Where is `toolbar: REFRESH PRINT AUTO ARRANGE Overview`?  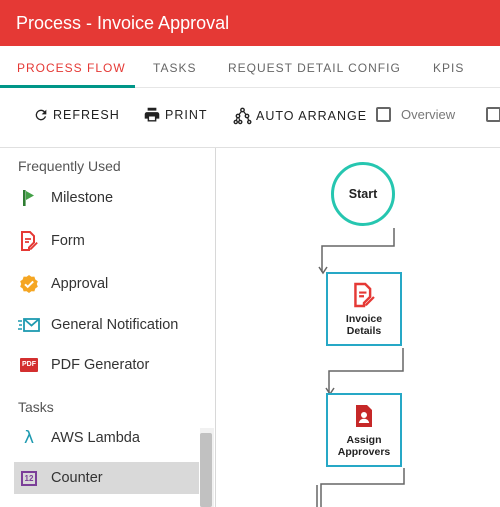
toolbar: REFRESH PRINT AUTO ARRANGE Overview is located at coordinates (250, 118).